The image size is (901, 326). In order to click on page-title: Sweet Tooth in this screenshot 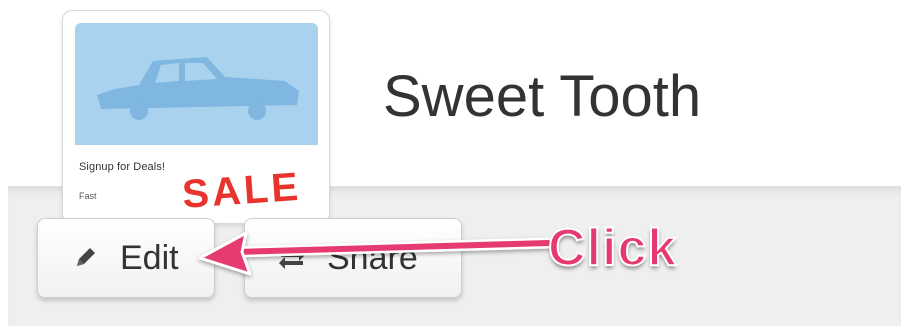, I will do `click(542, 96)`.